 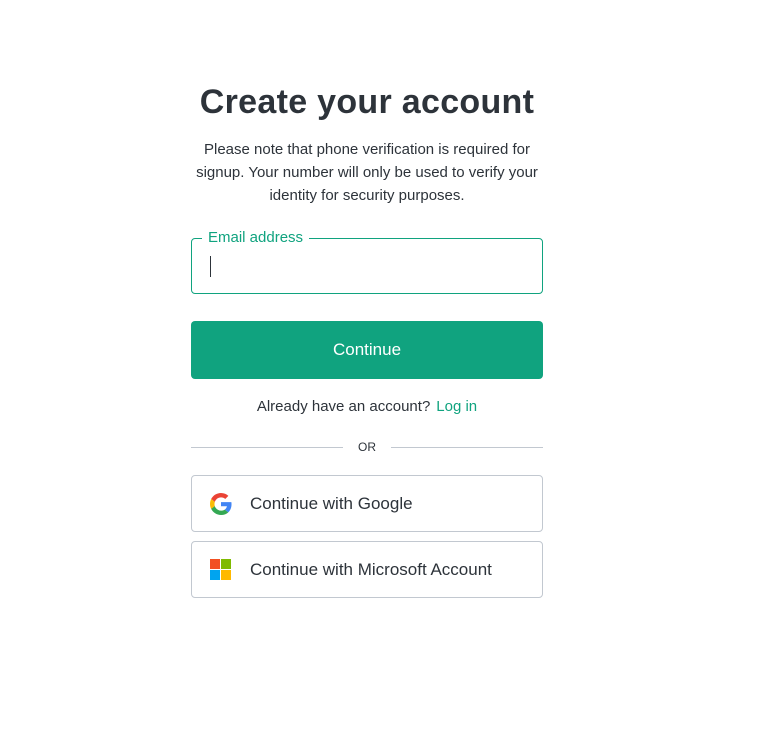 What do you see at coordinates (343, 406) in the screenshot?
I see `login-prompt-text: Already have an account?` at bounding box center [343, 406].